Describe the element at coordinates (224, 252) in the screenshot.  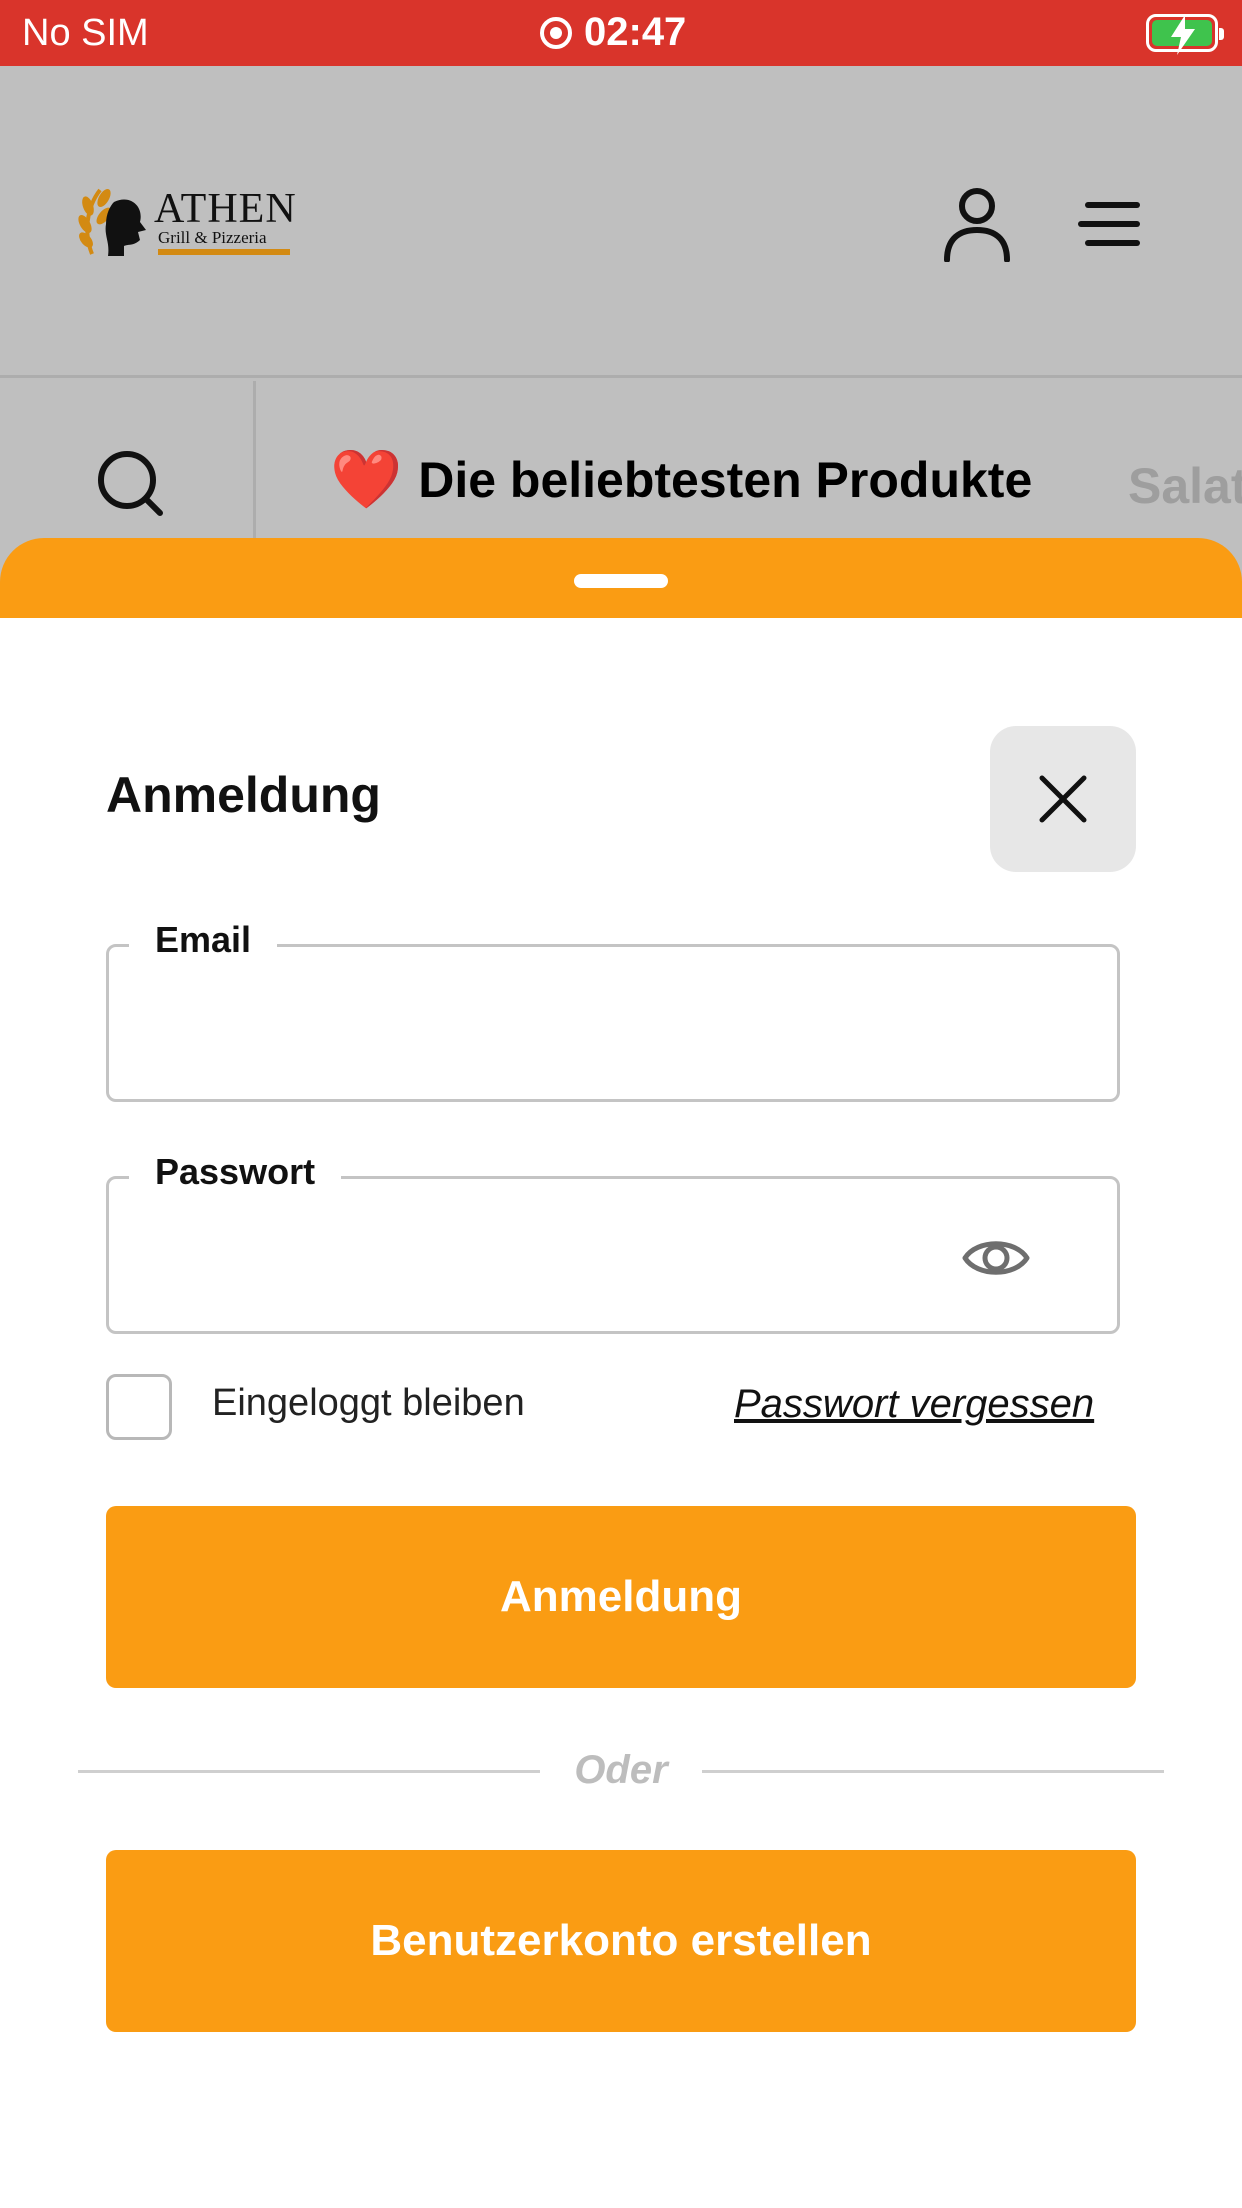
I see `logo-underline` at that location.